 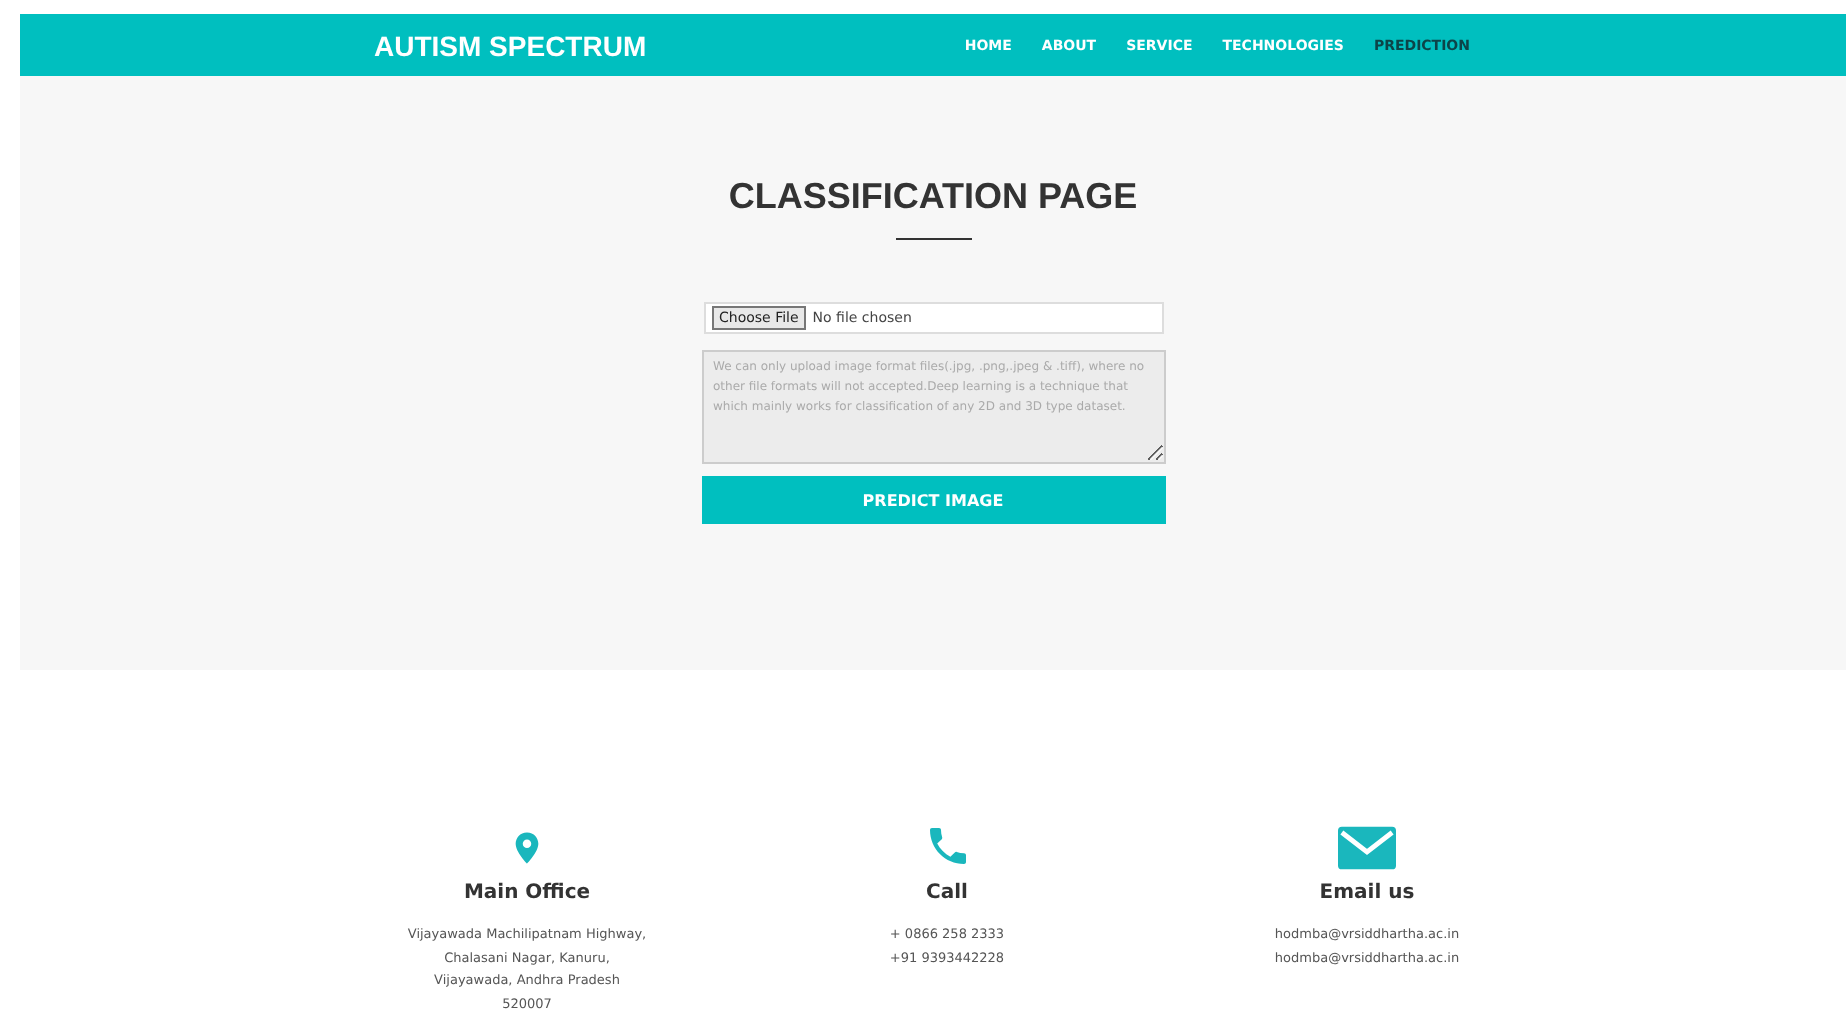 I want to click on contact-heading: Call, so click(x=947, y=893).